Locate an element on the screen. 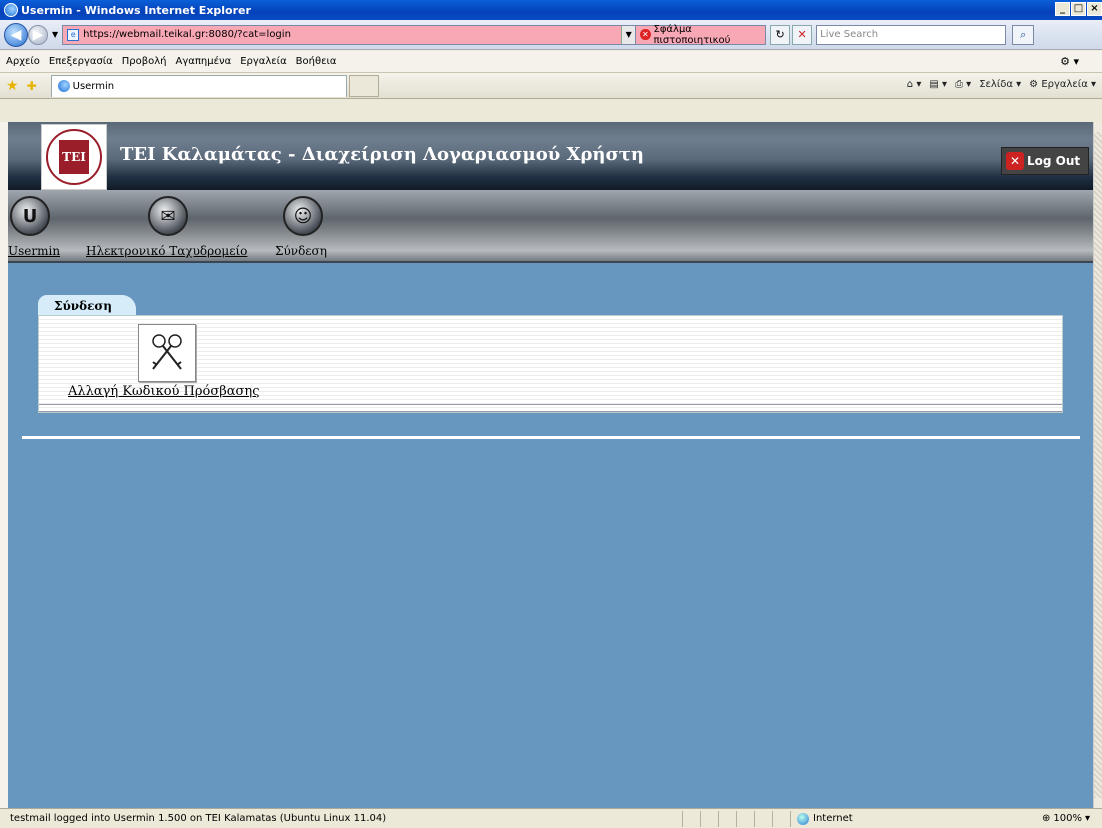 The height and width of the screenshot is (828, 1102). error-icon: ✕ is located at coordinates (645, 34).